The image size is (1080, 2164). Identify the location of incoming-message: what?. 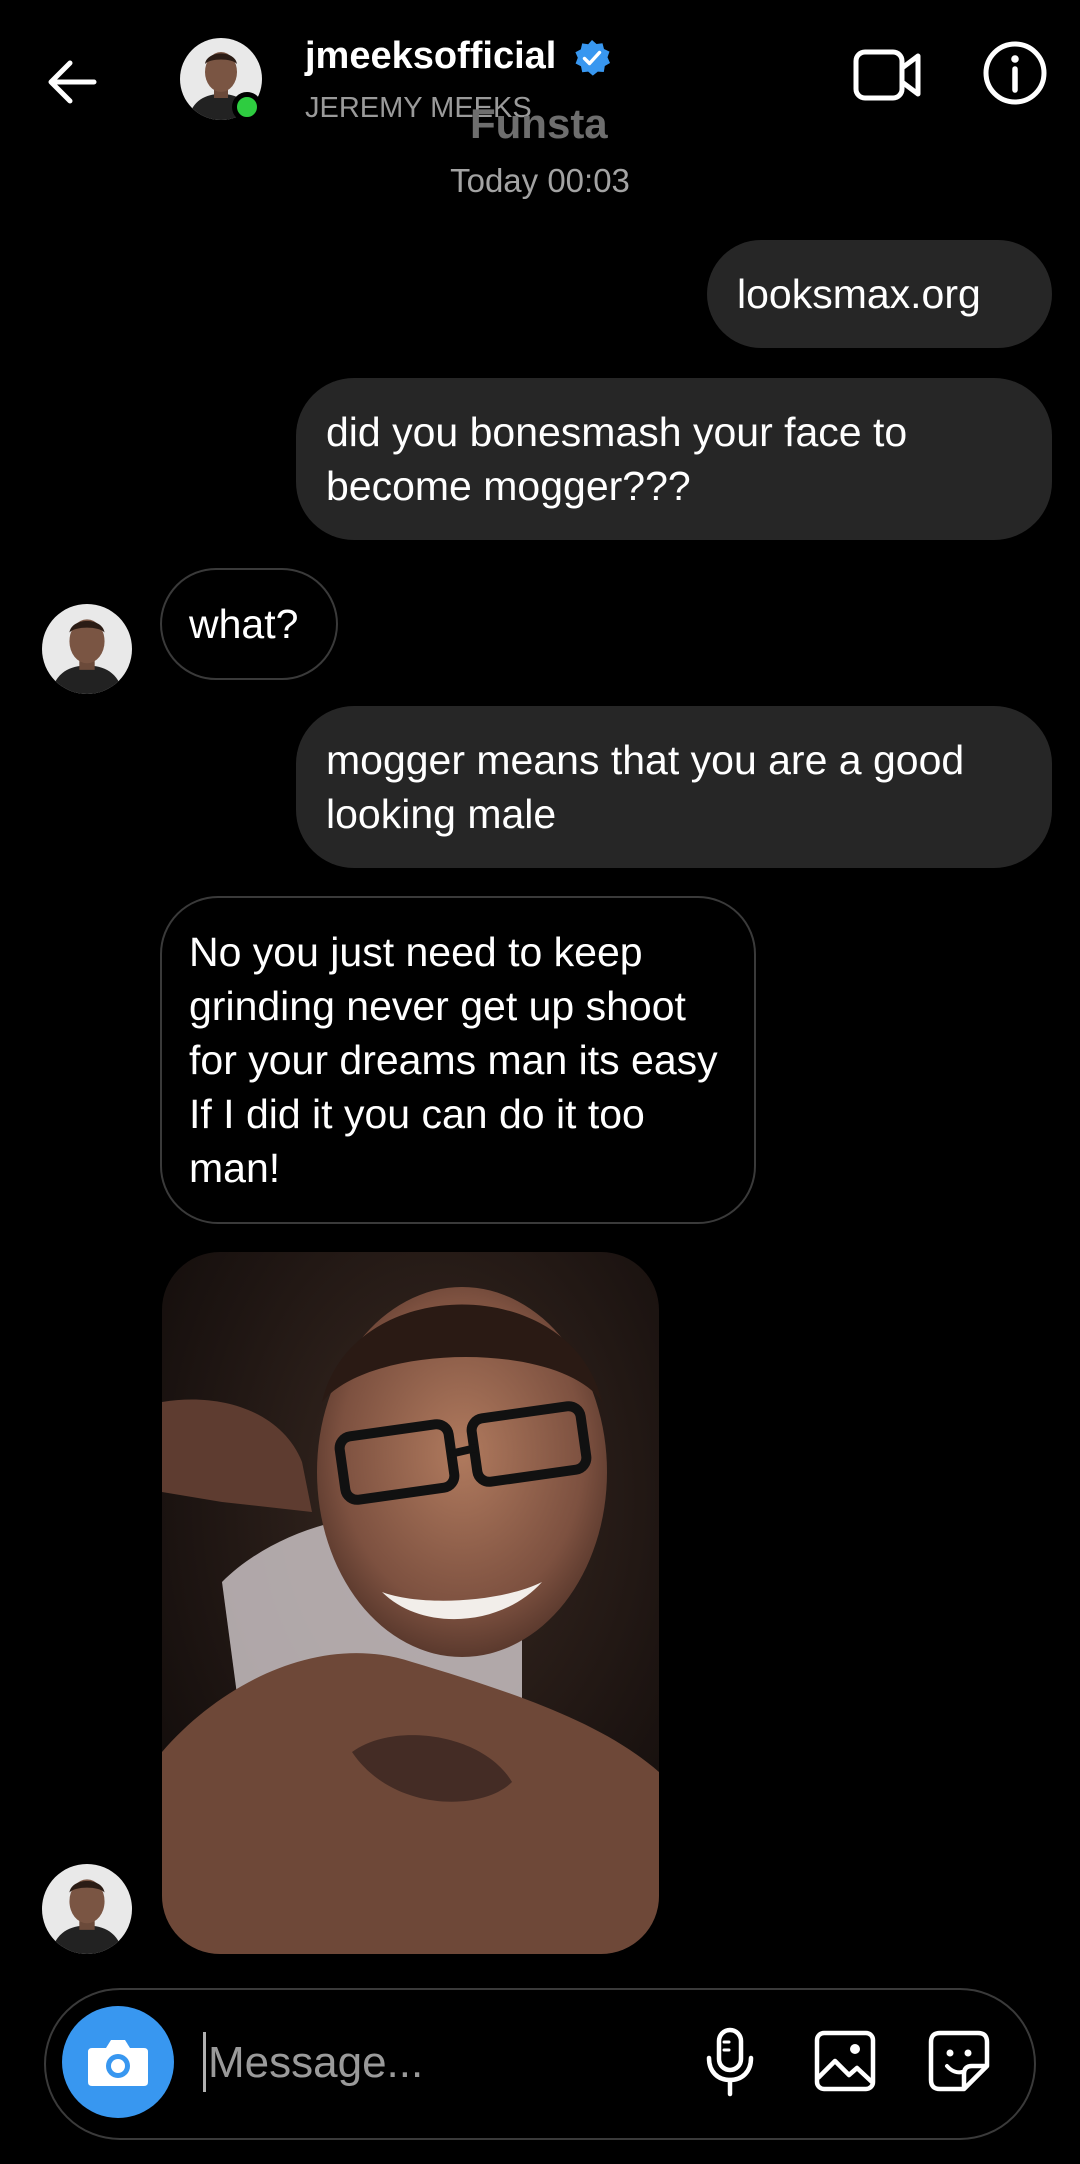
(249, 624).